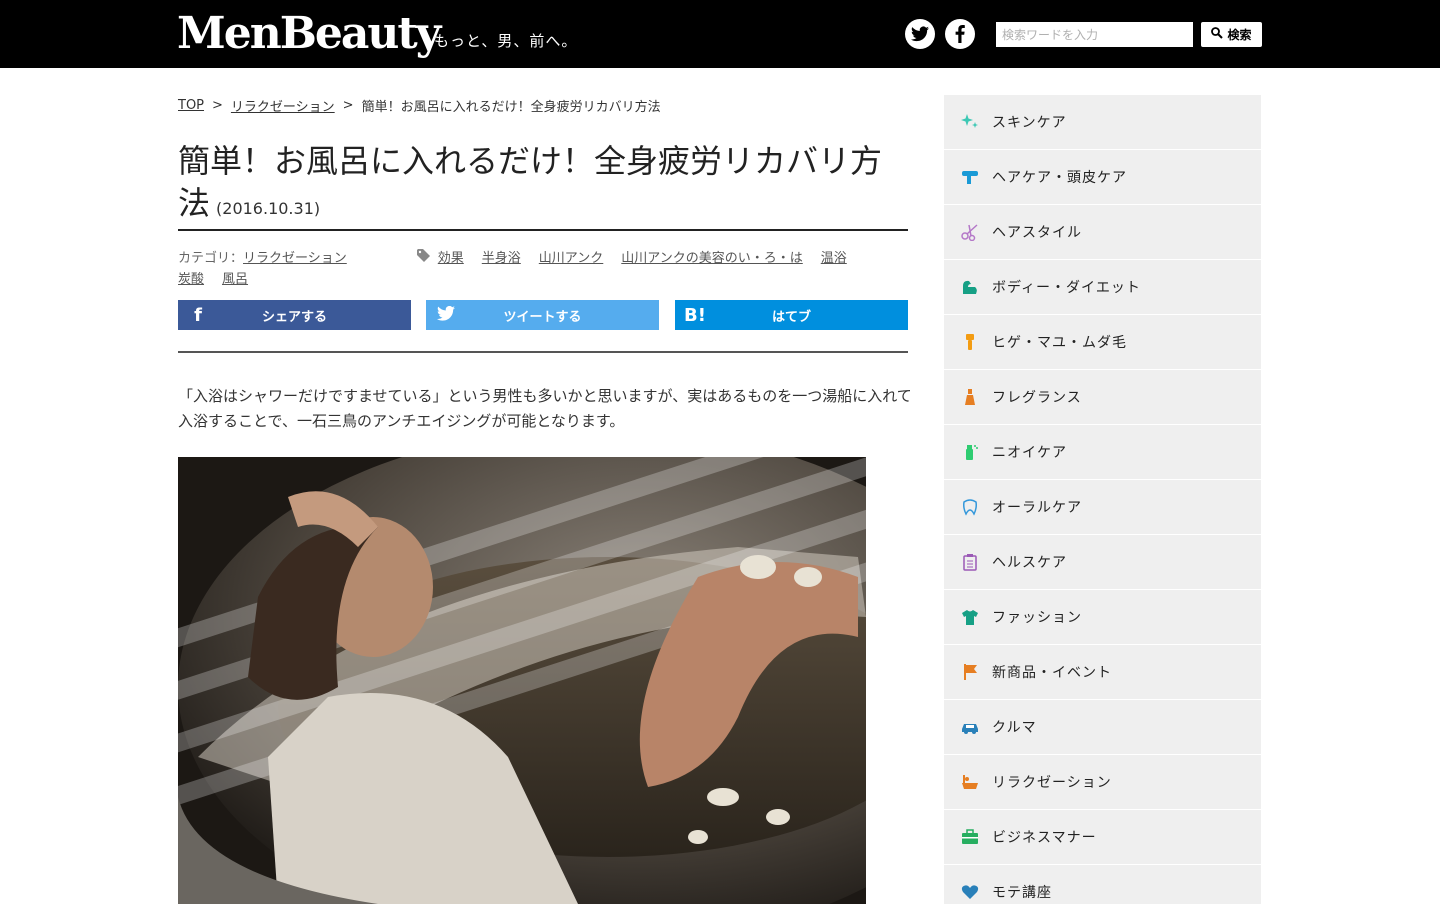 The image size is (1440, 904). I want to click on title-divider, so click(543, 230).